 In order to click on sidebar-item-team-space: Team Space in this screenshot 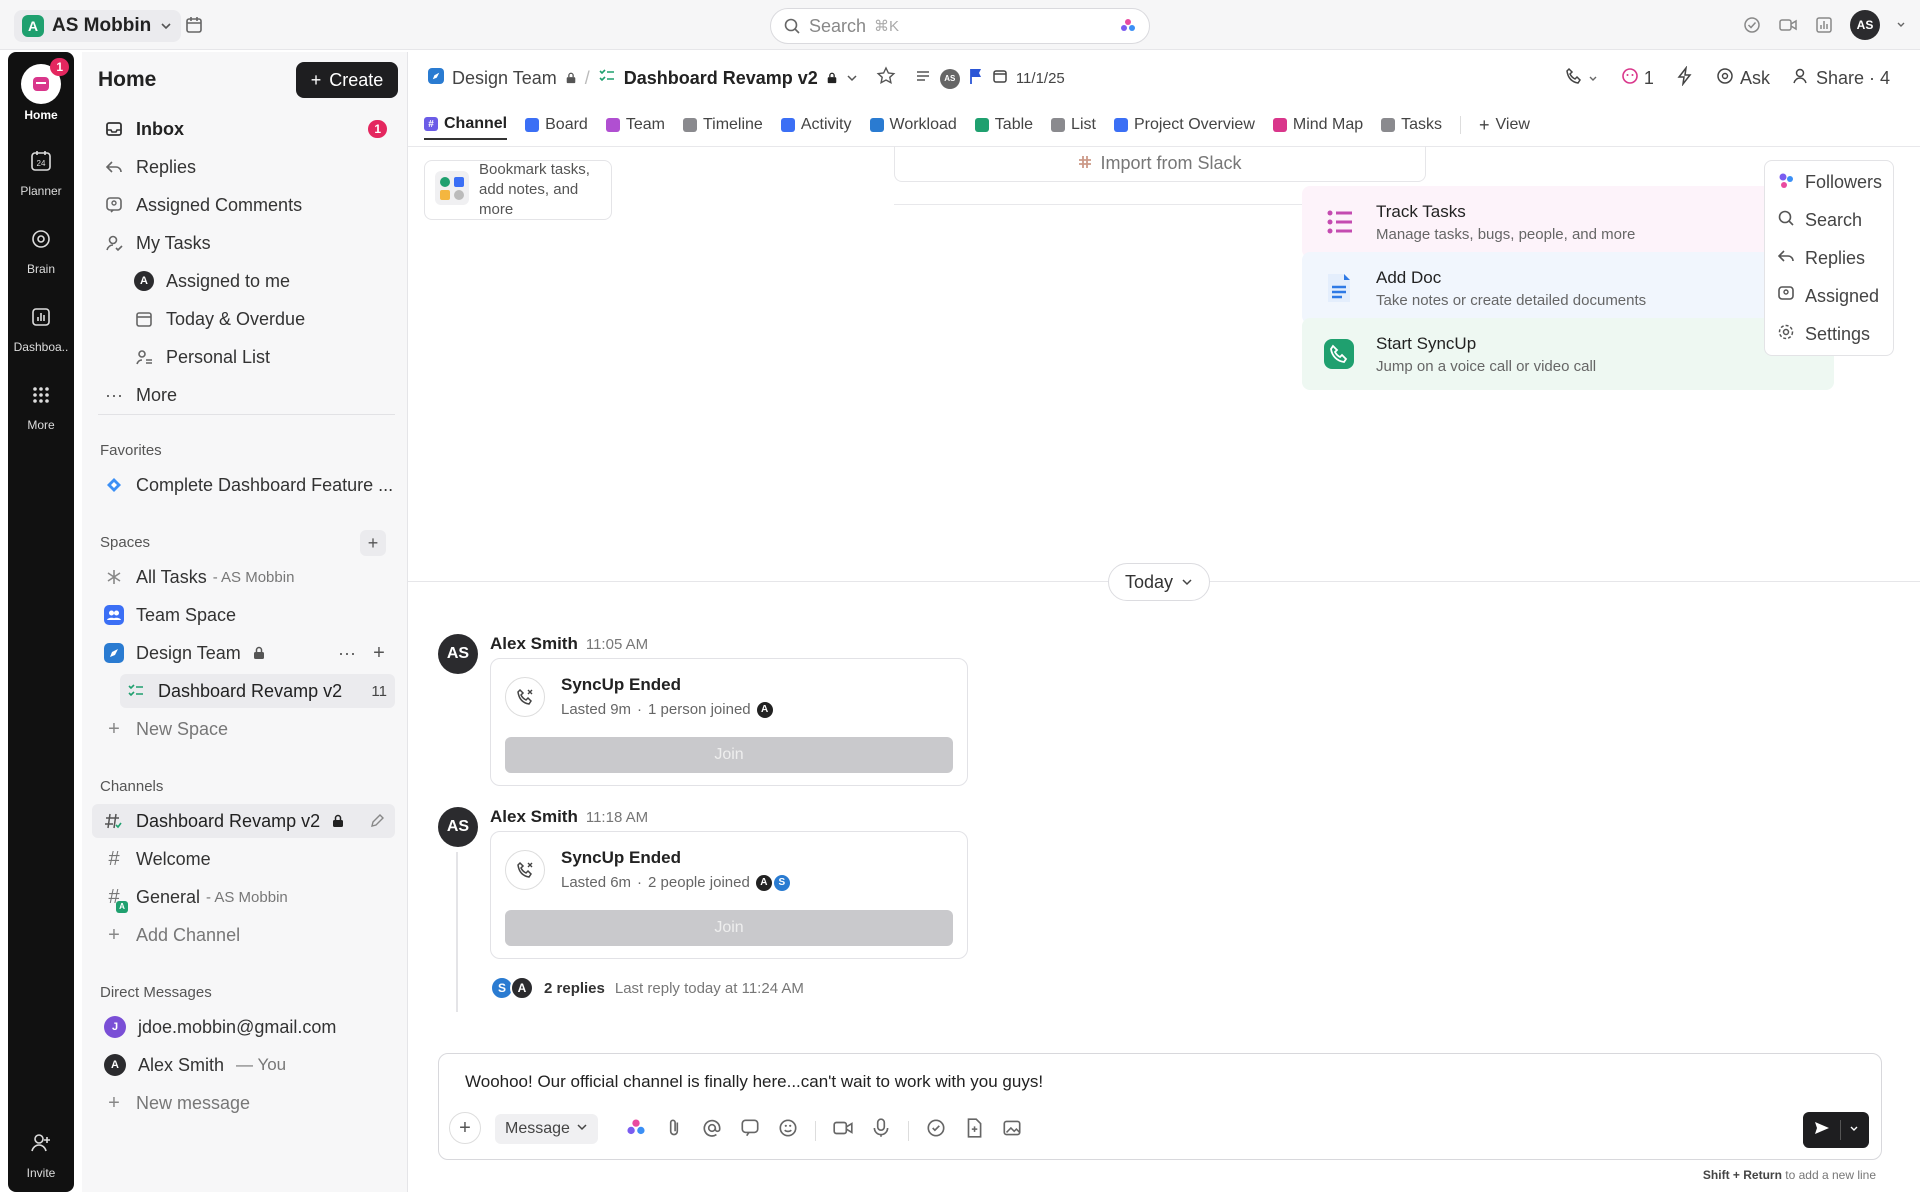, I will do `click(246, 615)`.